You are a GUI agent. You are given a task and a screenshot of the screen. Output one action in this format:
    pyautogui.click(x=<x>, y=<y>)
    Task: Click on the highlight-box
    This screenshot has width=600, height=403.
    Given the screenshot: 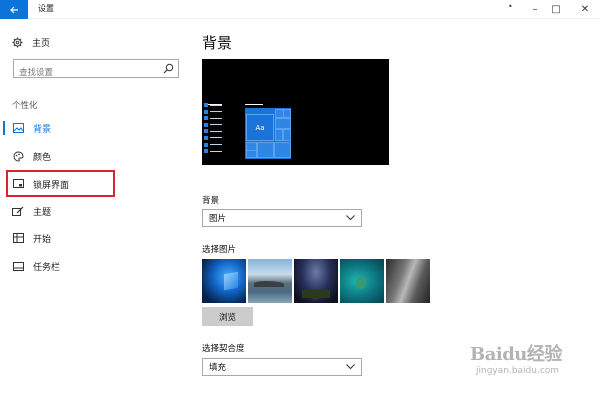 What is the action you would take?
    pyautogui.click(x=60, y=183)
    